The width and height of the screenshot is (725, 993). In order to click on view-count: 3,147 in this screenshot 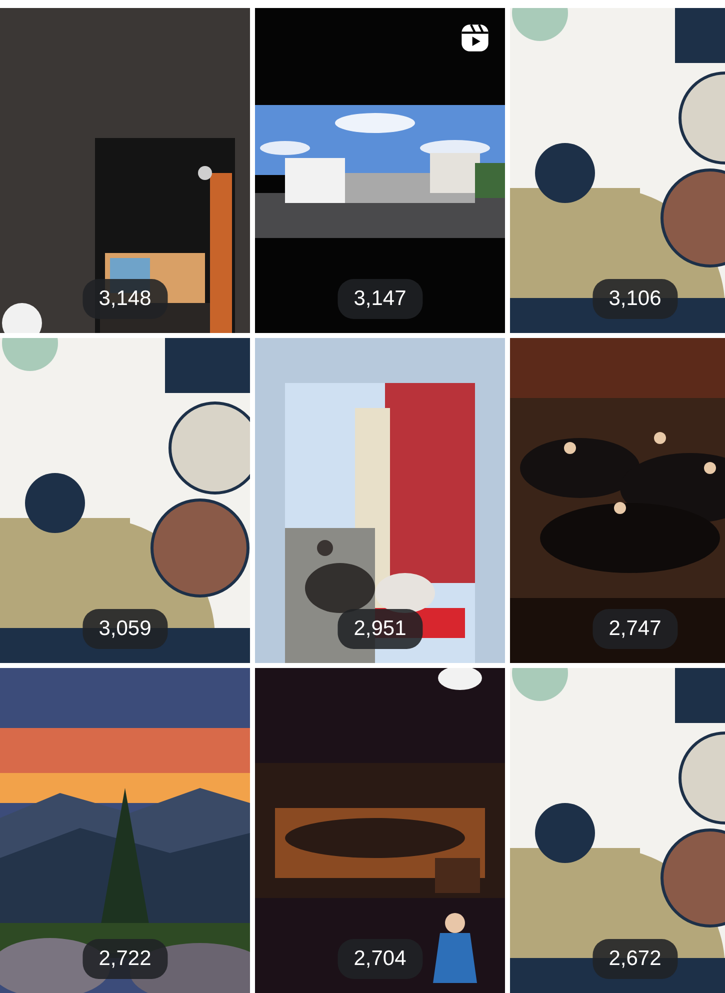, I will do `click(380, 299)`.